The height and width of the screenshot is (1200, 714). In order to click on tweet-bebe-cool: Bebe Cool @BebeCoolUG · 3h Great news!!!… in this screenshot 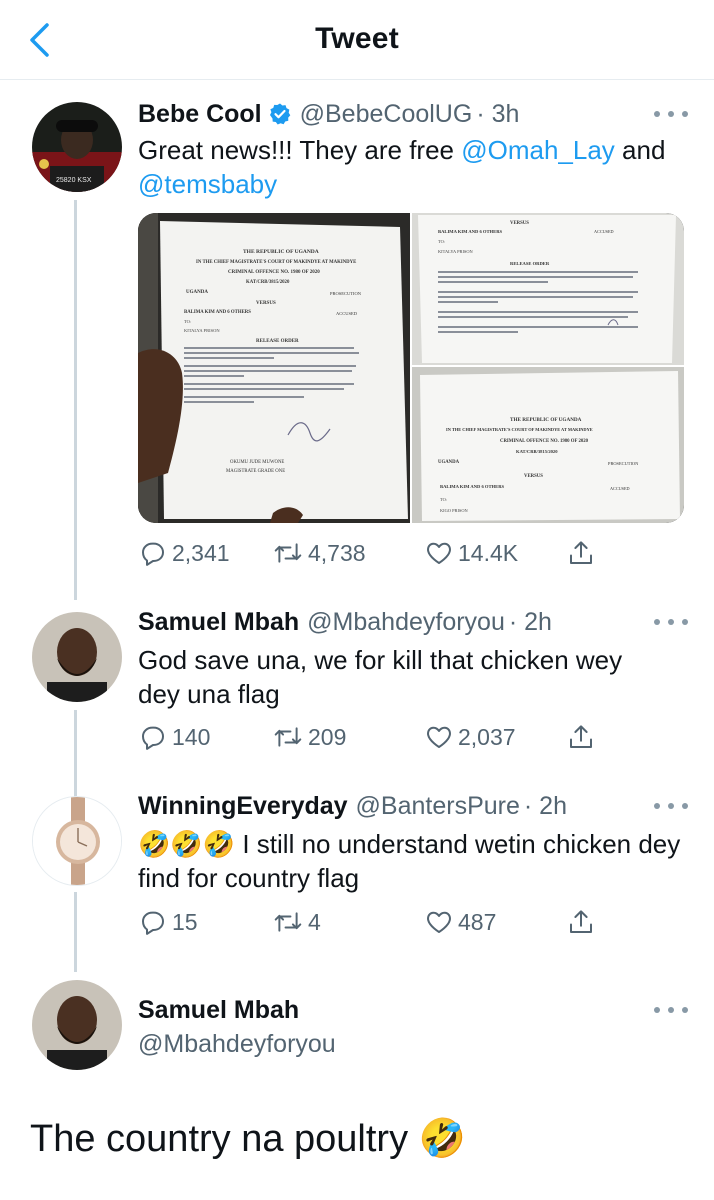, I will do `click(413, 149)`.